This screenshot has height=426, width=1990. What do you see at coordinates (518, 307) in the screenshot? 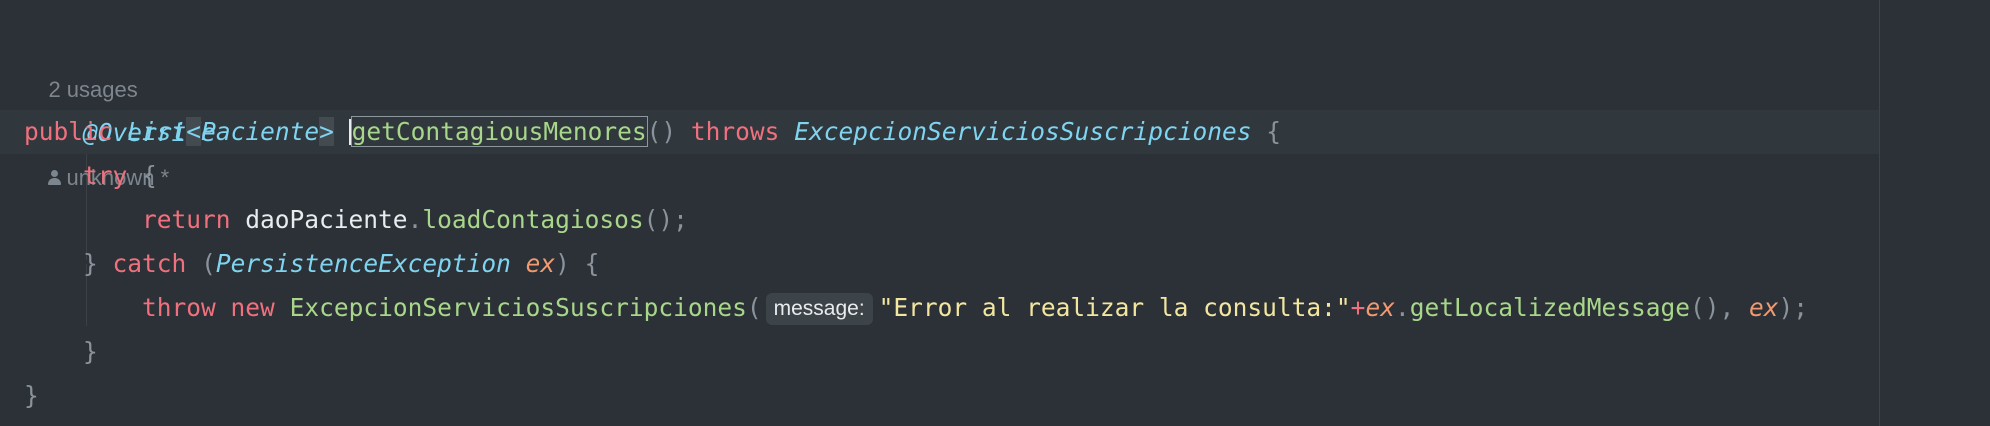
I see `constructor-call: ExcepcionServiciosSuscripciones` at bounding box center [518, 307].